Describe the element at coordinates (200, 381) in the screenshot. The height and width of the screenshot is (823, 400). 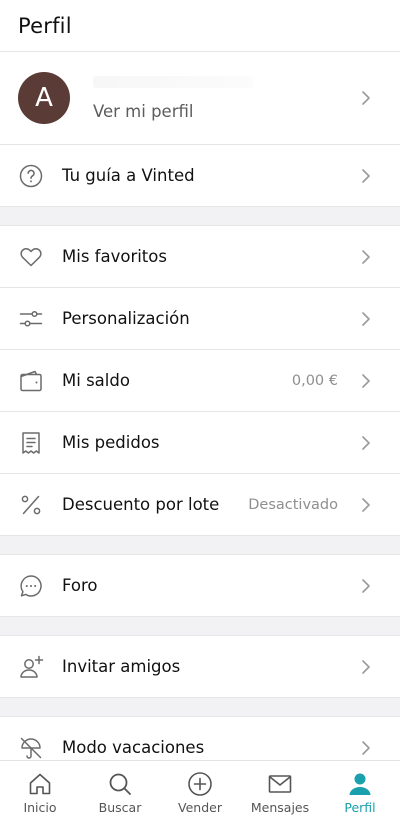
I see `menu-item-balance: Mi saldo 0,00 €` at that location.